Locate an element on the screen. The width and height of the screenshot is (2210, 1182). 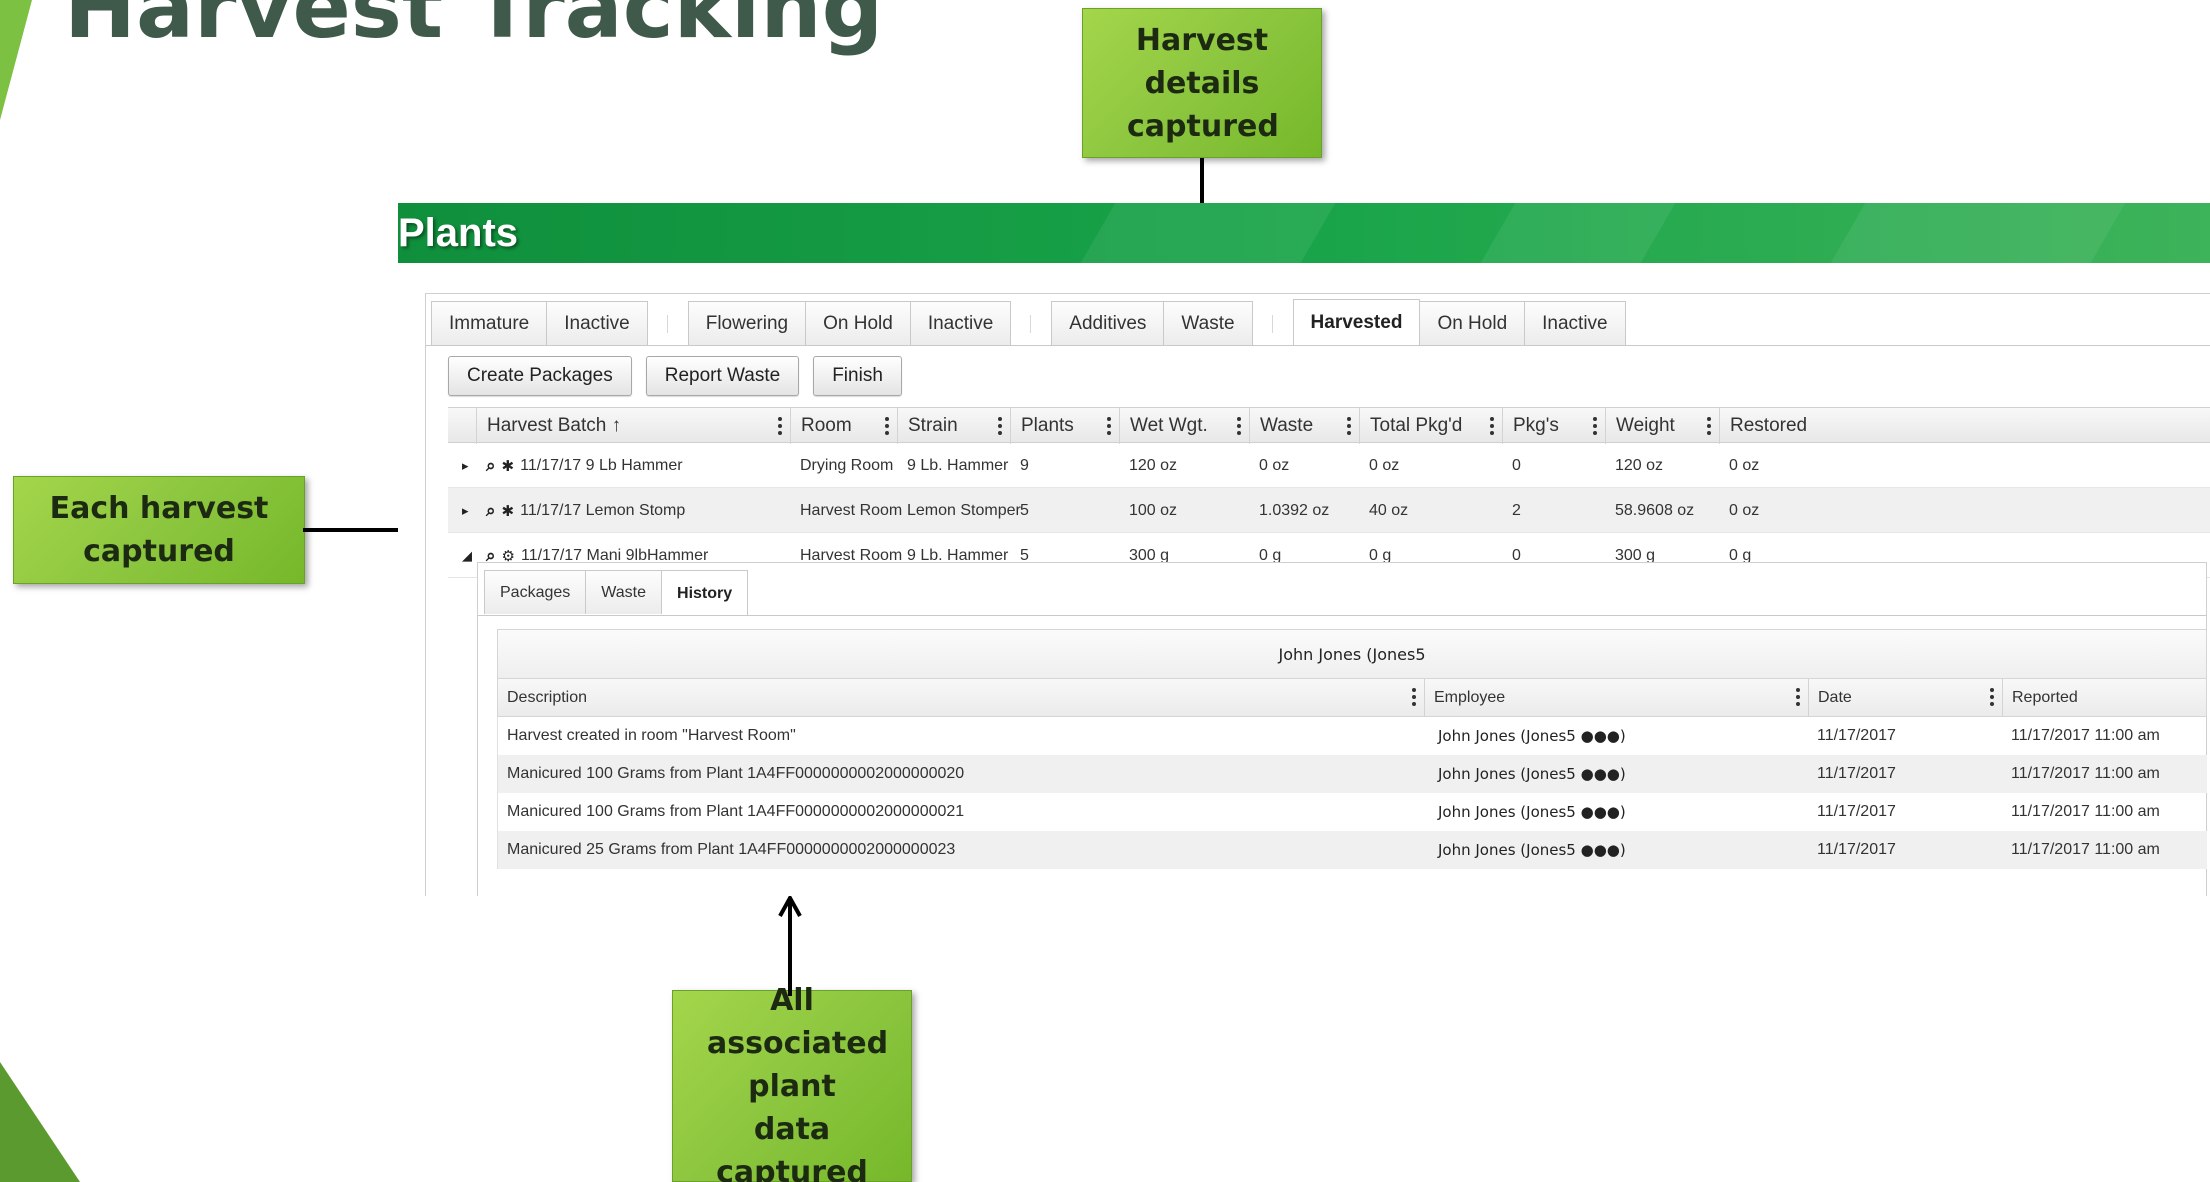
waste-cell: 0 oz is located at coordinates (1274, 465).